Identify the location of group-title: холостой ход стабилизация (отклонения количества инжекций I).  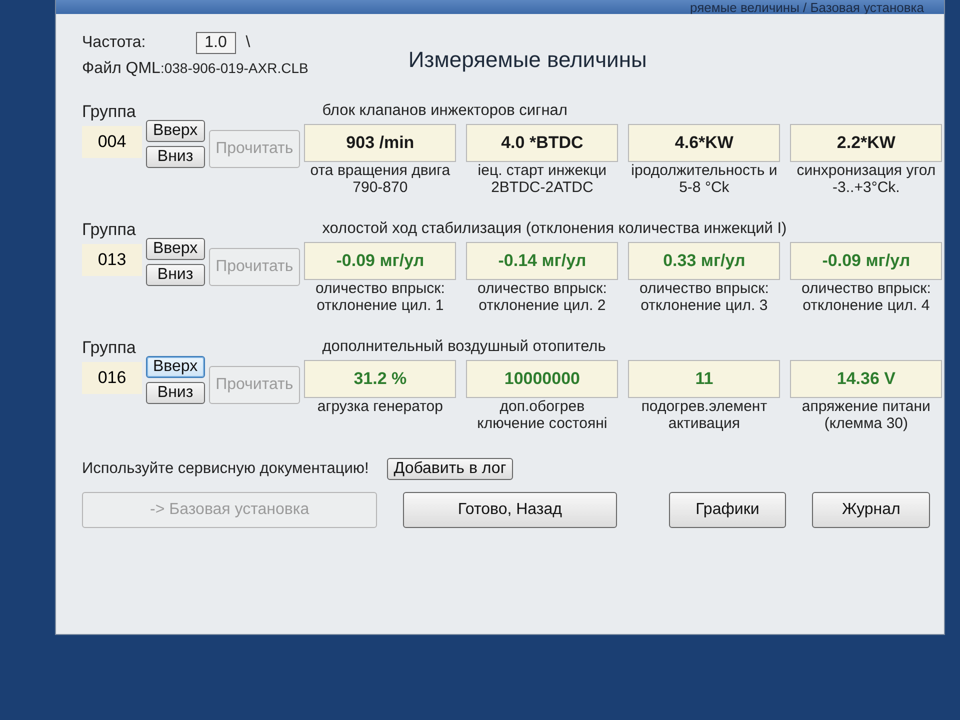
(555, 229).